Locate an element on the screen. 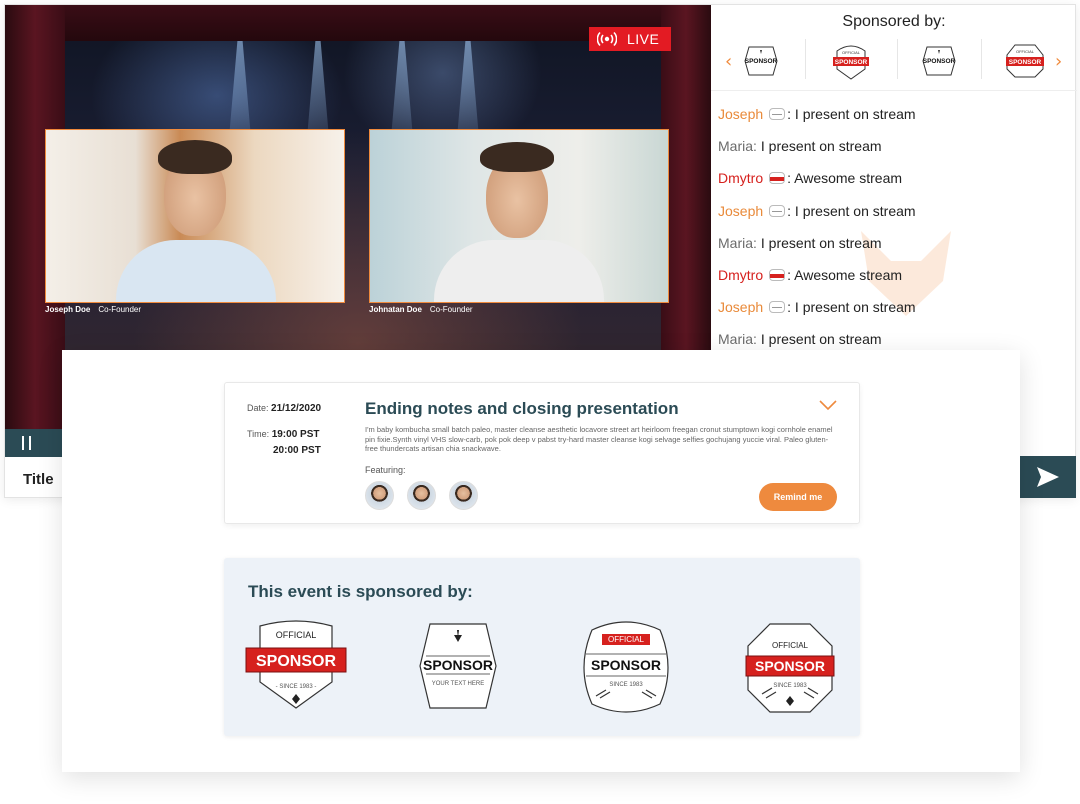  player-controls is located at coordinates (35, 443).